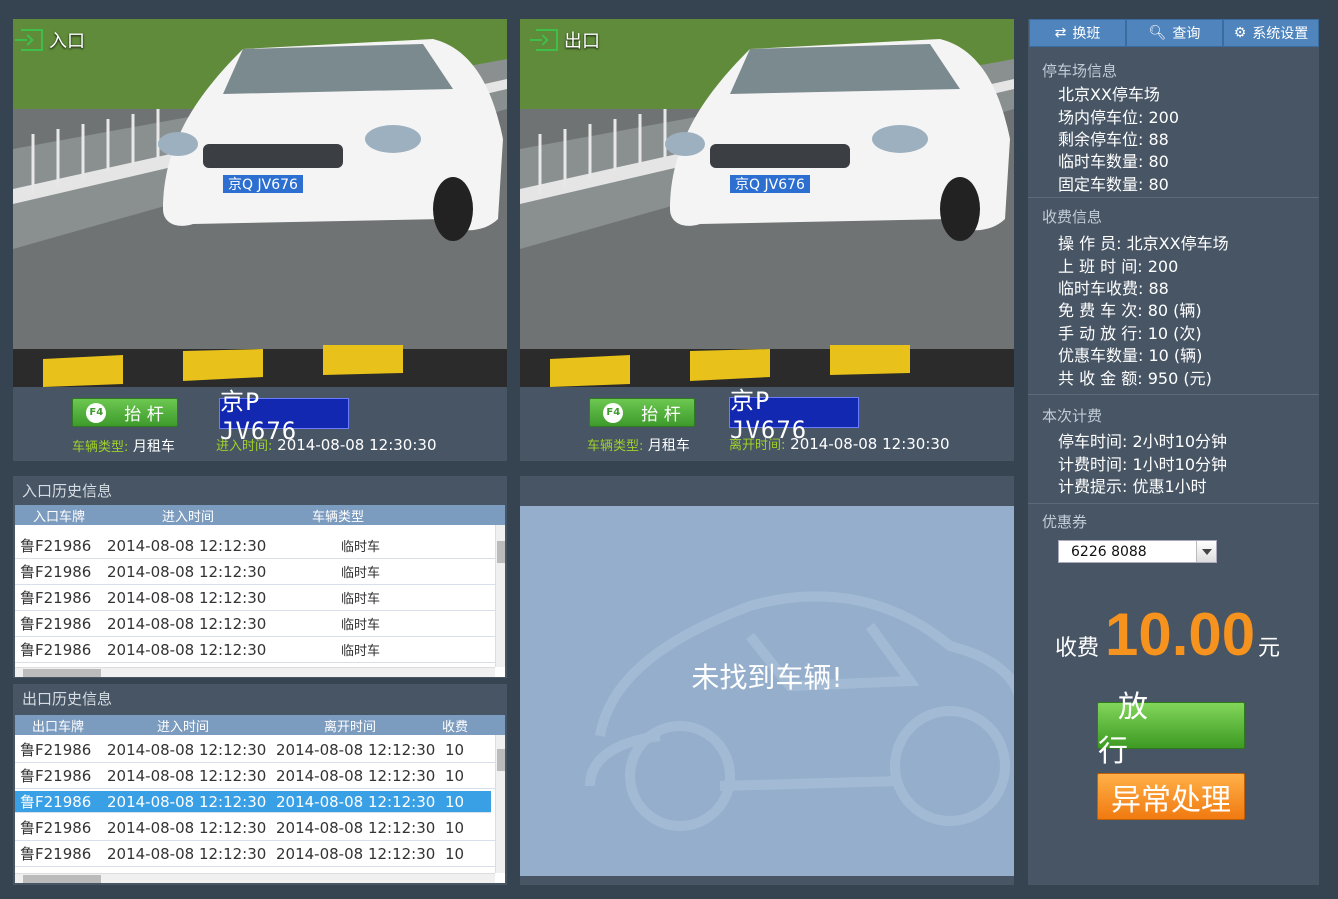 This screenshot has height=899, width=1338. What do you see at coordinates (1171, 796) in the screenshot?
I see `abnormal-handling-button: 异常处理` at bounding box center [1171, 796].